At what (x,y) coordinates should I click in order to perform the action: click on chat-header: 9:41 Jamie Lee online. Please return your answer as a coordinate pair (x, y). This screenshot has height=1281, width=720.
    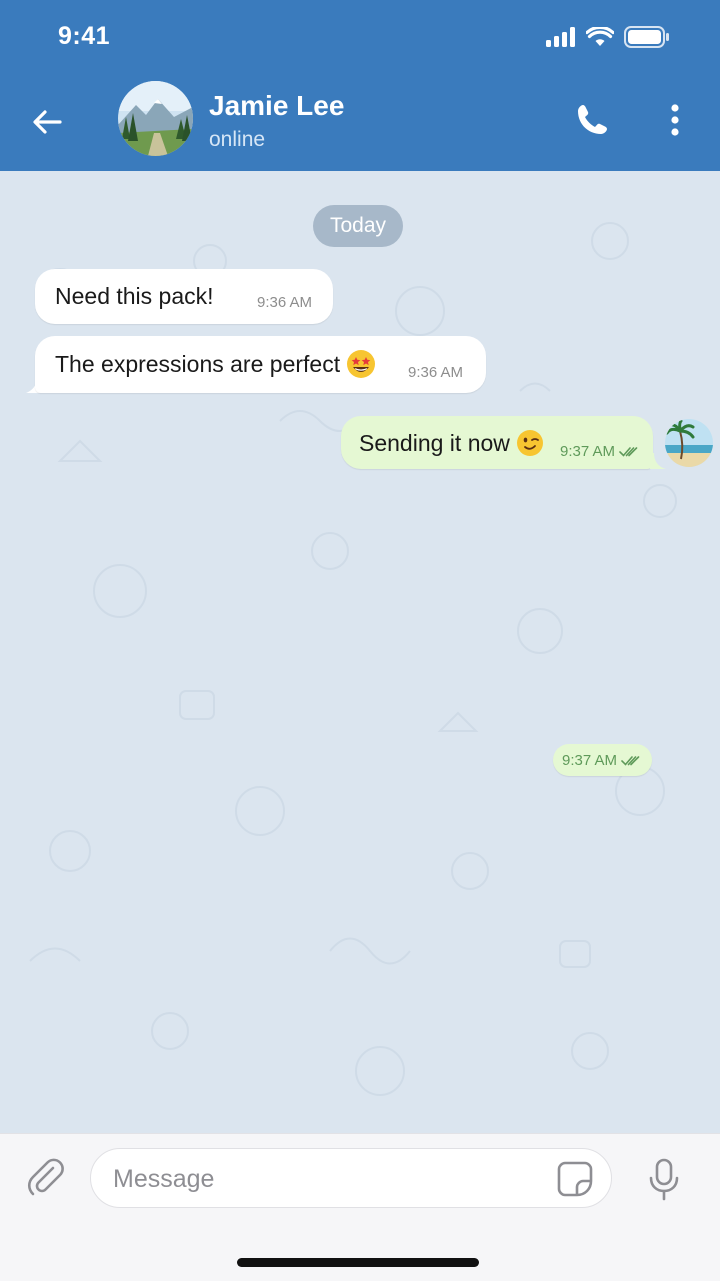
    Looking at the image, I should click on (360, 85).